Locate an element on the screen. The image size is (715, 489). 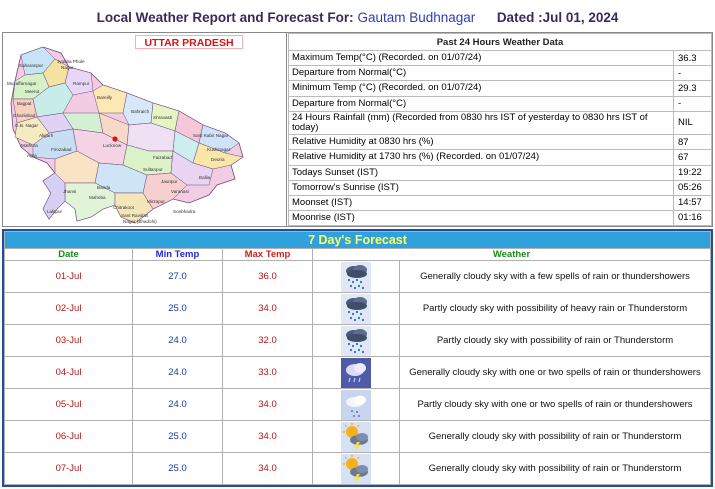
forecast-date: 03-Jul is located at coordinates (68, 340).